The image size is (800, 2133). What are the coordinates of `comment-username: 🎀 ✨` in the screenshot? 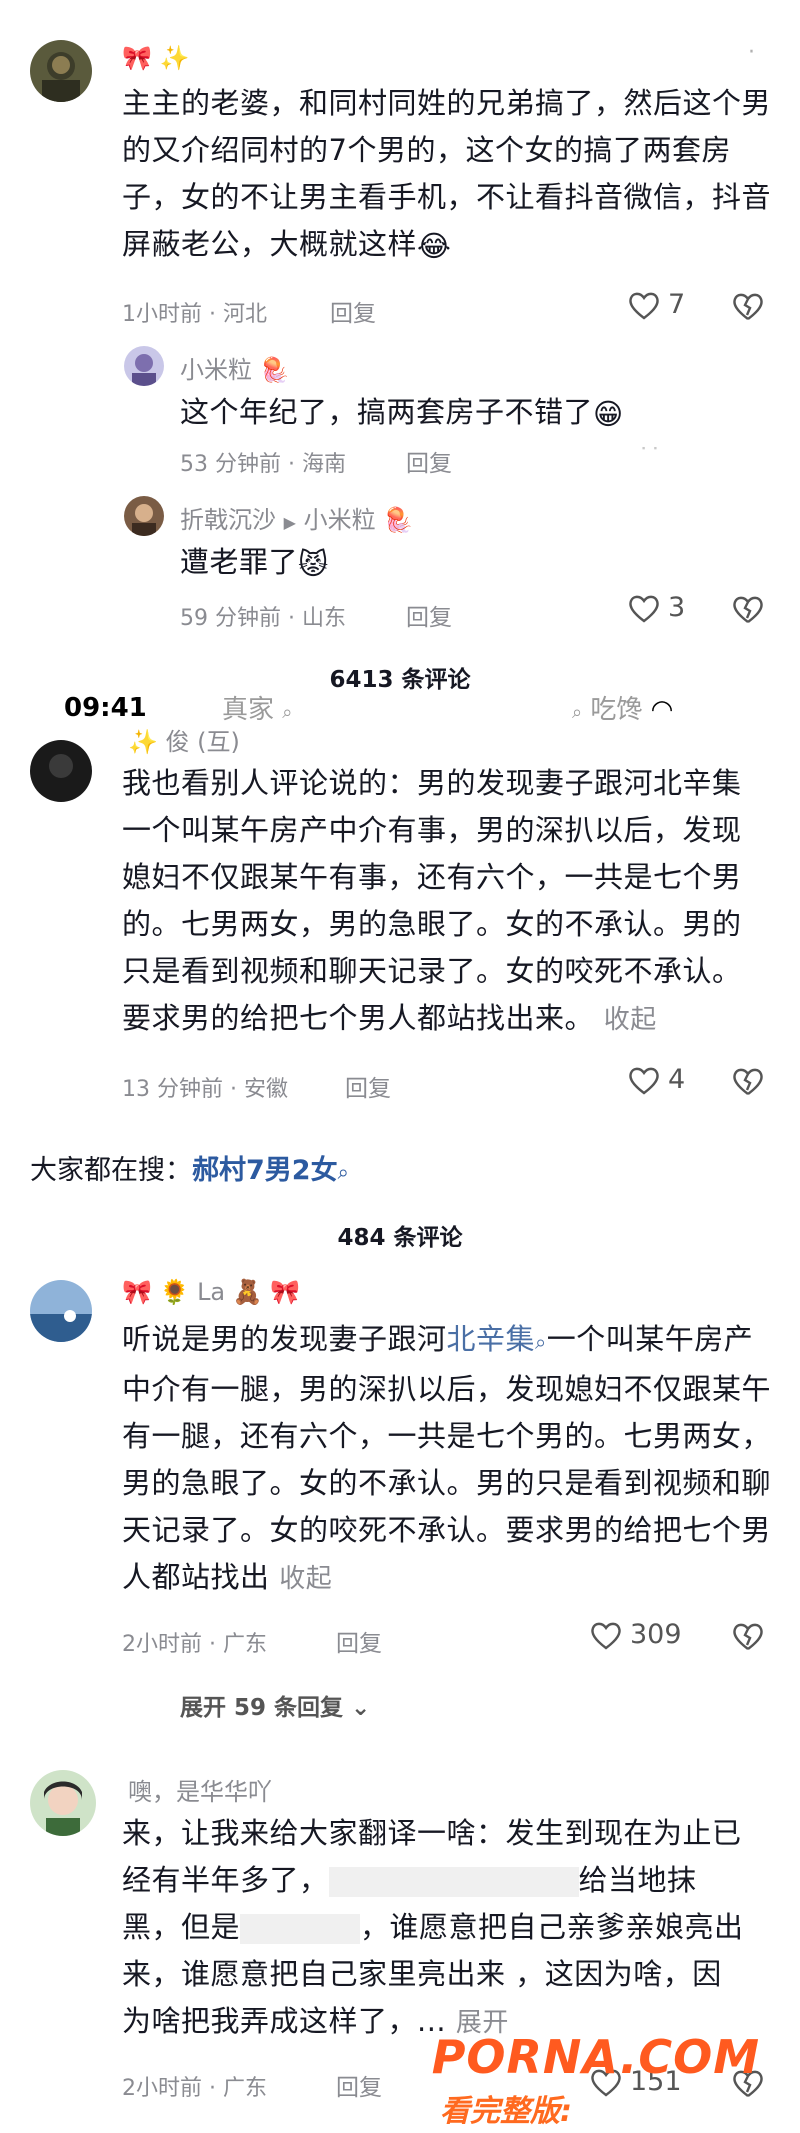 It's located at (155, 58).